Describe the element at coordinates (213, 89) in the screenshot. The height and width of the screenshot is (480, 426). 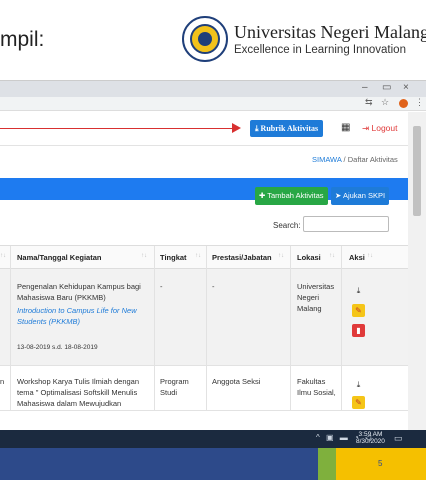
I see `browser-titlebar: – ▭ ×` at that location.